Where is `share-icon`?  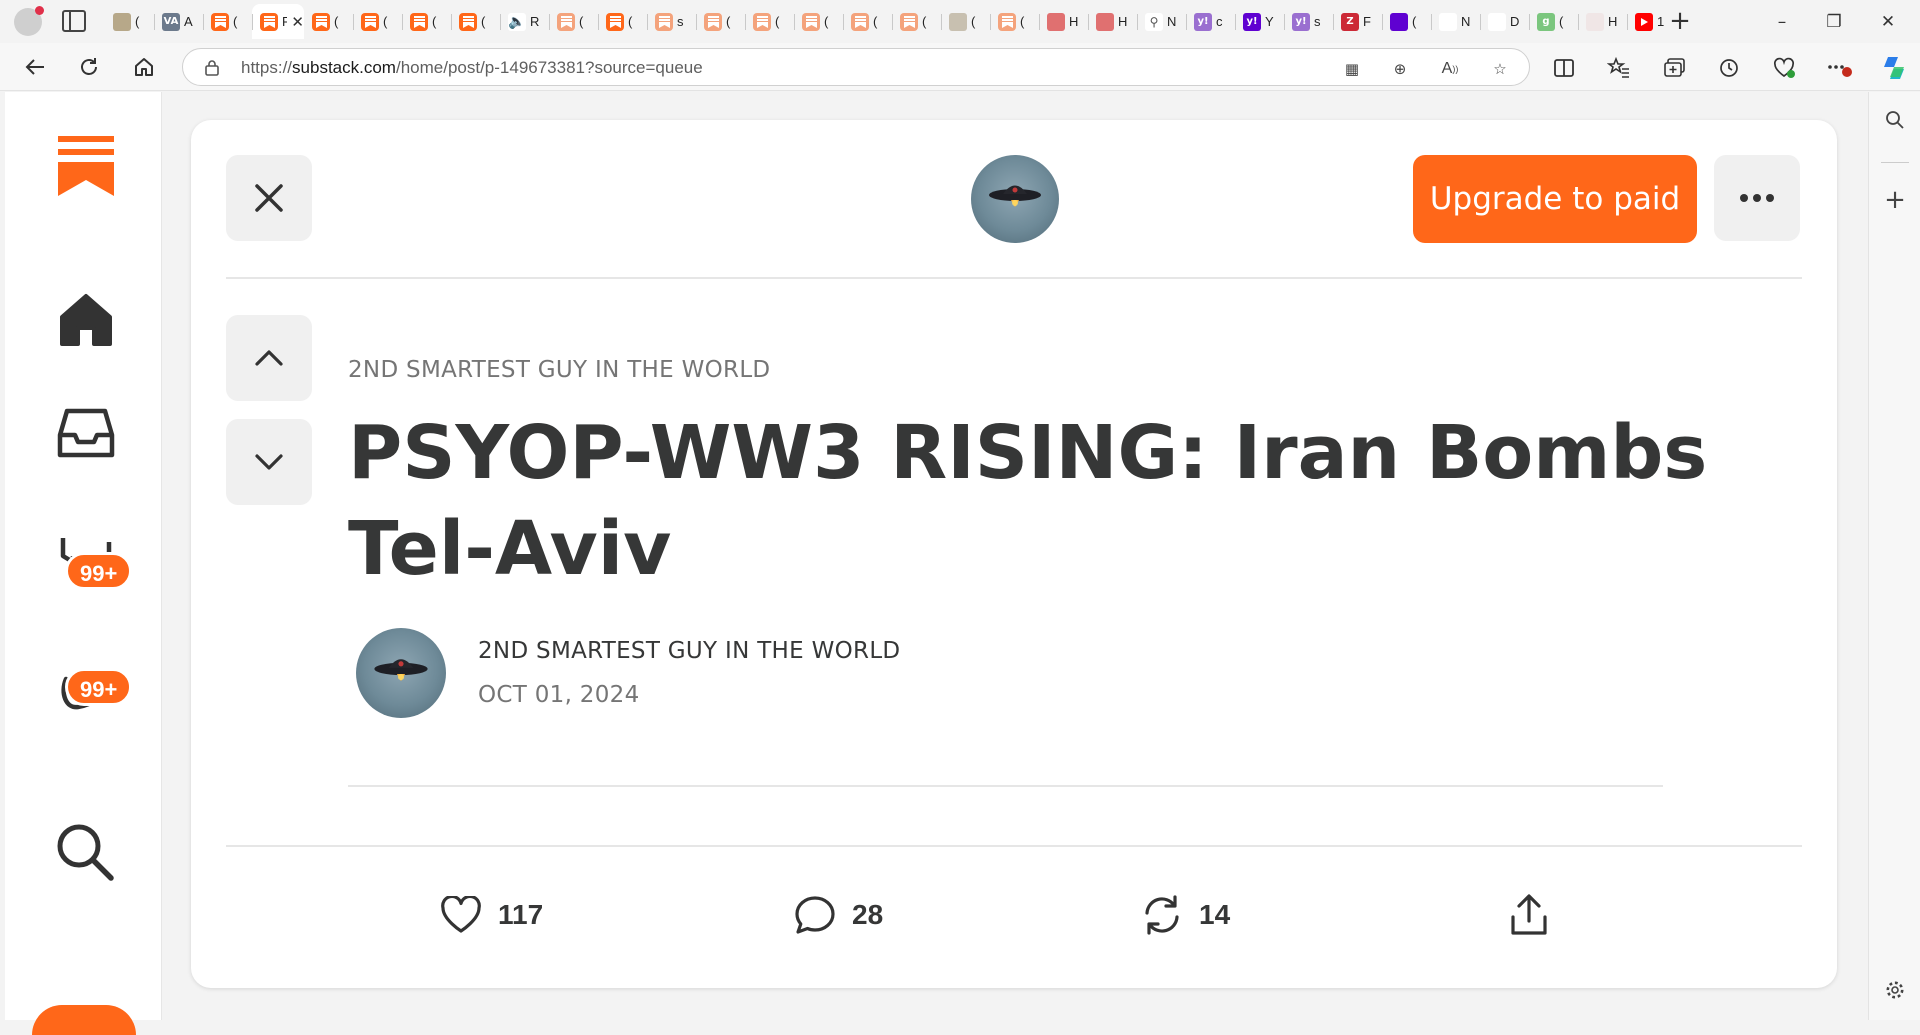 share-icon is located at coordinates (1529, 914).